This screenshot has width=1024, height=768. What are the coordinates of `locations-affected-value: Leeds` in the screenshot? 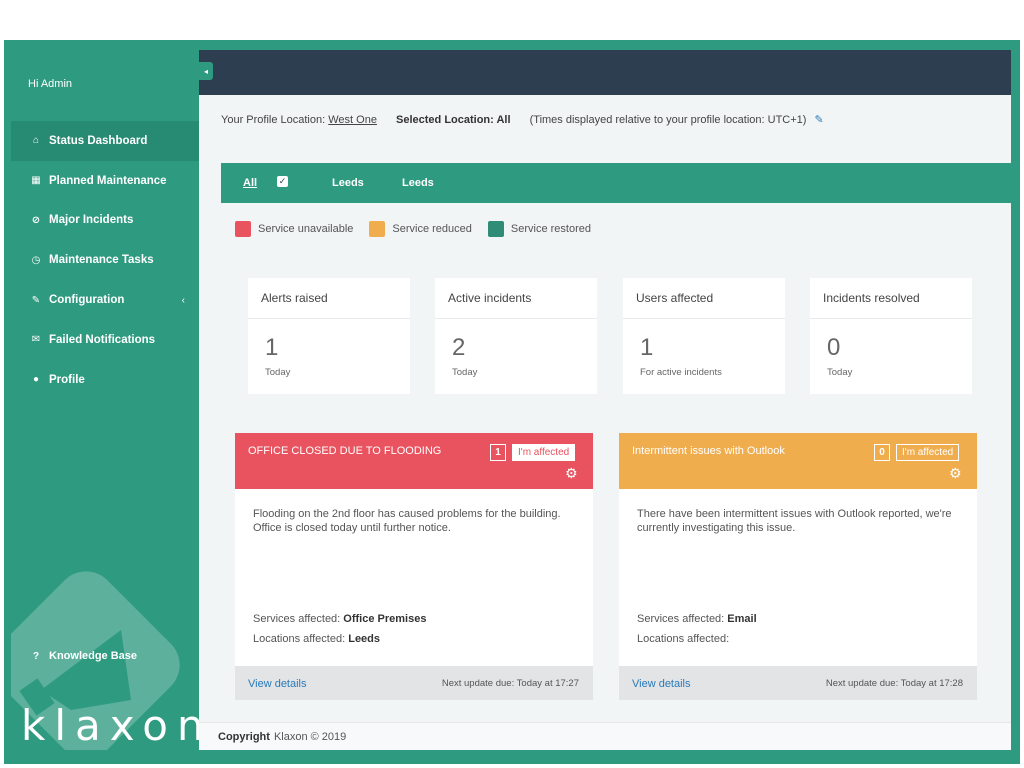 It's located at (364, 639).